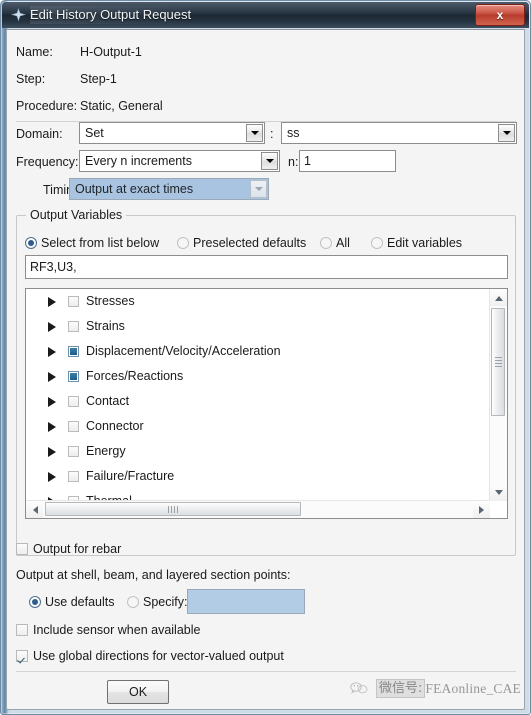  Describe the element at coordinates (258, 301) in the screenshot. I see `tree-row: Stresses` at that location.